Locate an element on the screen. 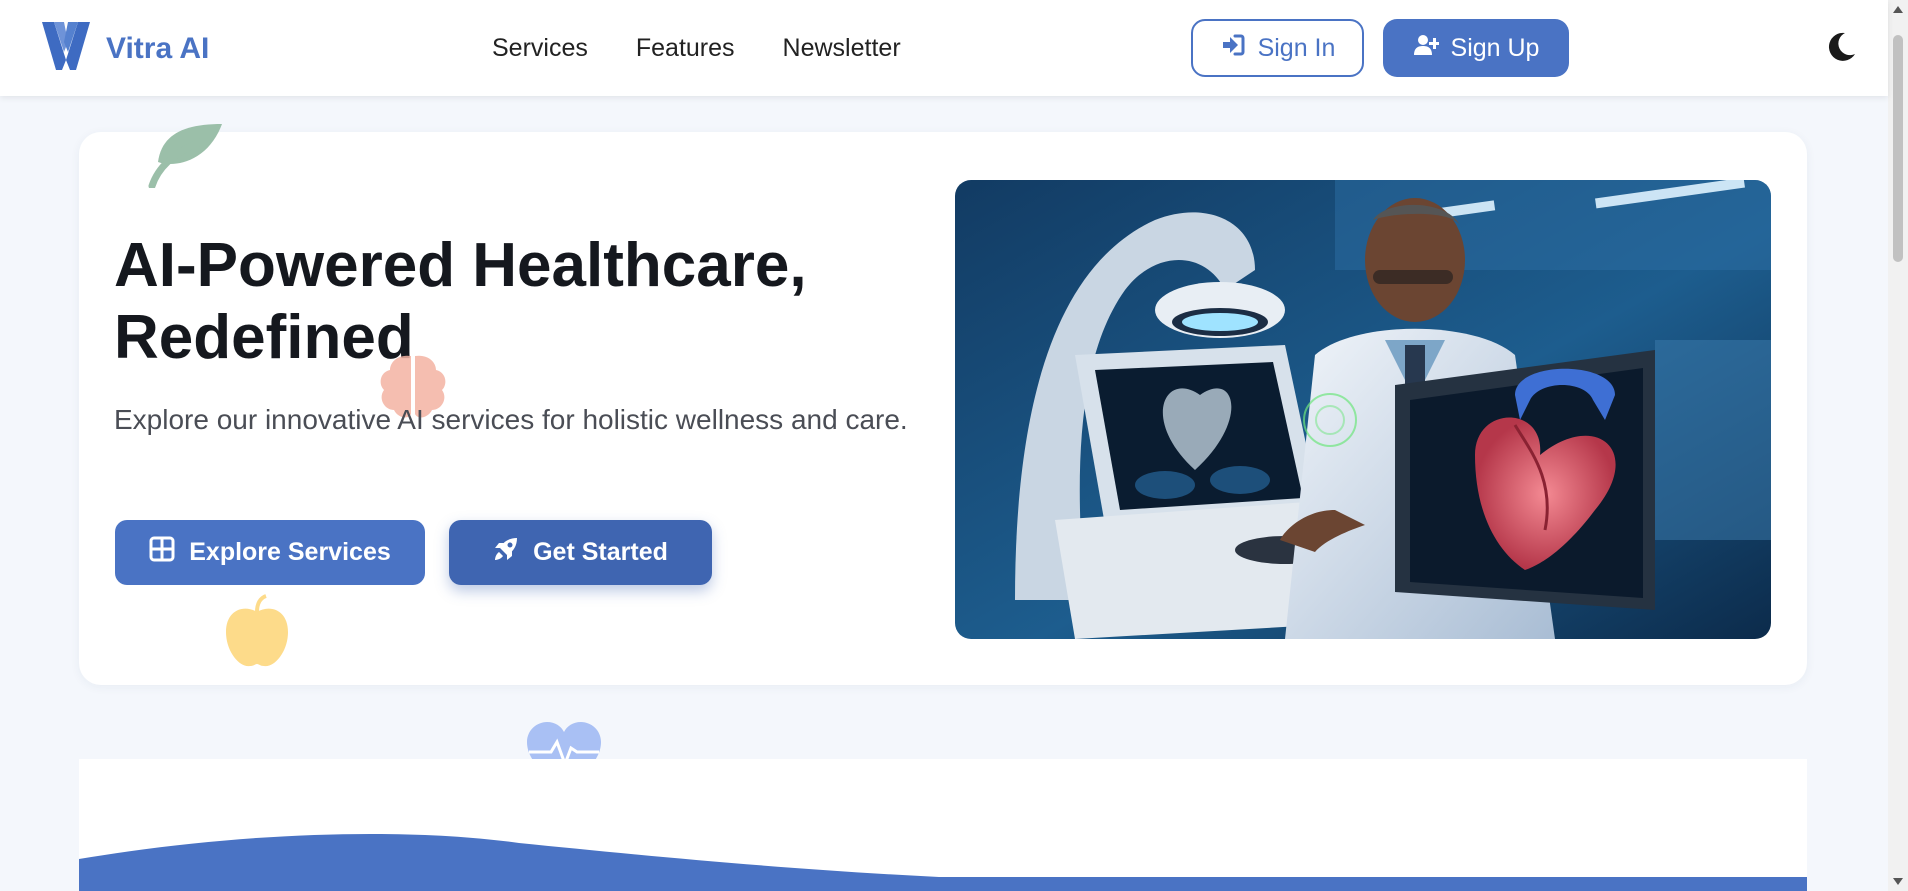 Image resolution: width=1908 pixels, height=891 pixels. page-scrollbar is located at coordinates (1898, 445).